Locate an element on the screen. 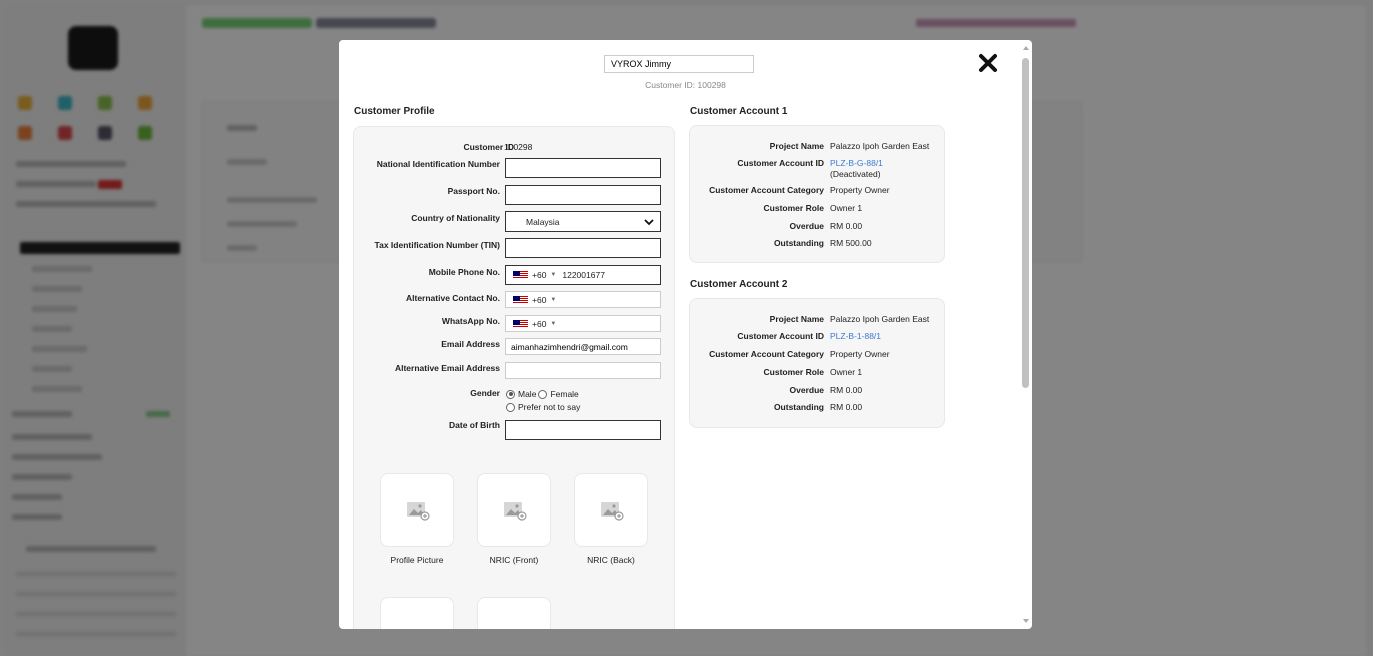 Image resolution: width=1373 pixels, height=656 pixels. passport-label: Passport No. is located at coordinates (473, 191).